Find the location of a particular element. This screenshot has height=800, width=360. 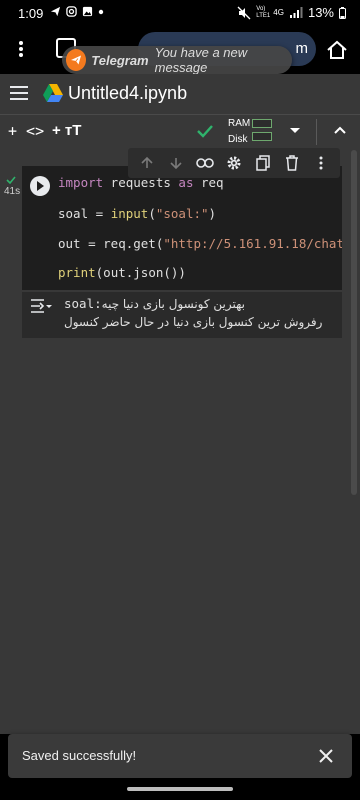

telegram-status-icon is located at coordinates (55, 11).